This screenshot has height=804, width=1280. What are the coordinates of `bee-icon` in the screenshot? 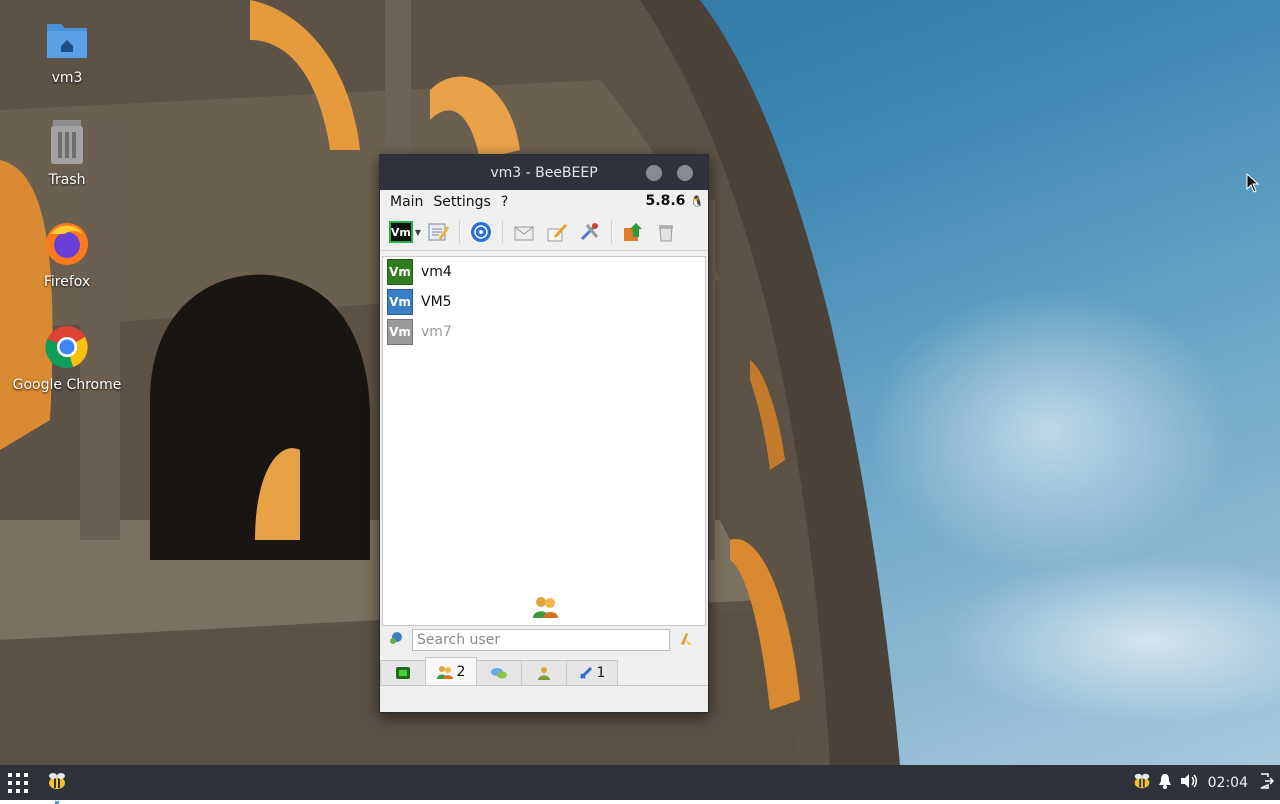 It's located at (57, 780).